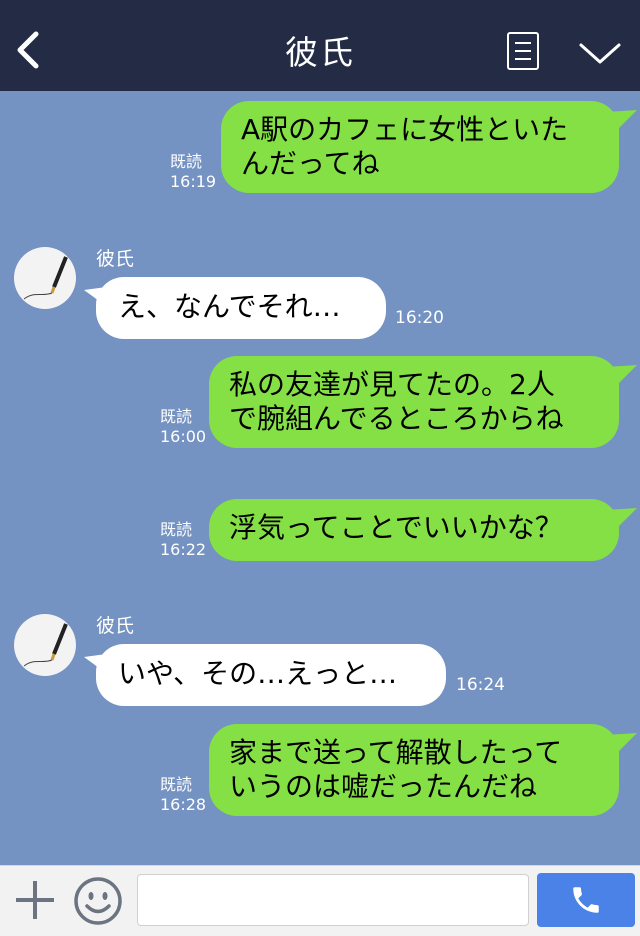  Describe the element at coordinates (600, 54) in the screenshot. I see `chevron-down-icon` at that location.